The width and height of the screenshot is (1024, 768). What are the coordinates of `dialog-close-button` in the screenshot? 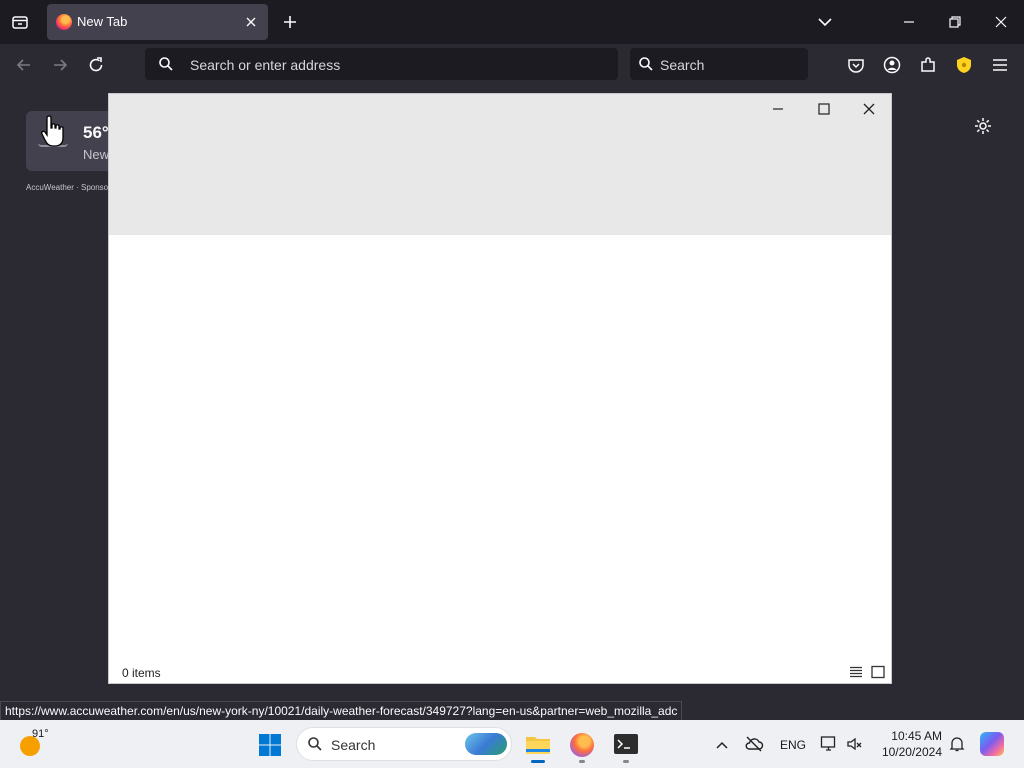 It's located at (869, 109).